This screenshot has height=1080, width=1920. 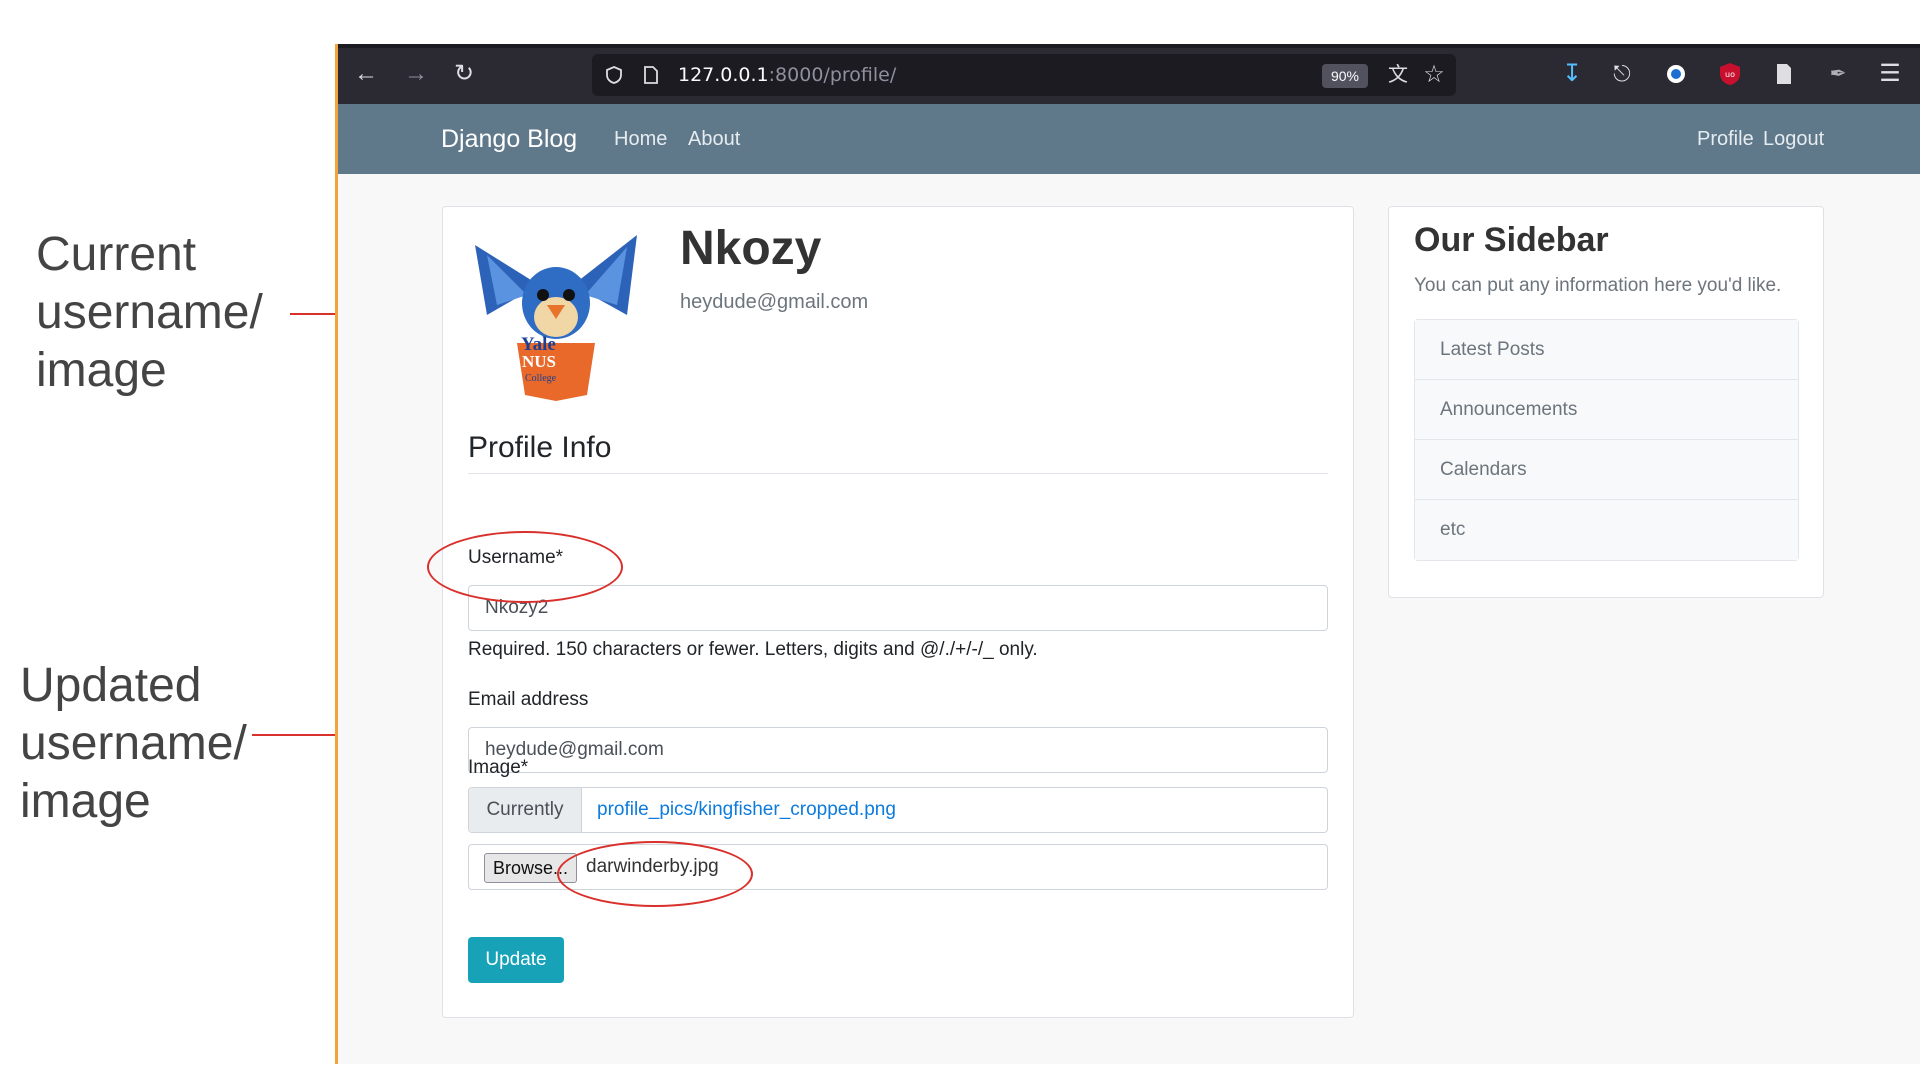 I want to click on sidebar-list: Latest Posts Announcements Calendars etc, so click(x=1606, y=440).